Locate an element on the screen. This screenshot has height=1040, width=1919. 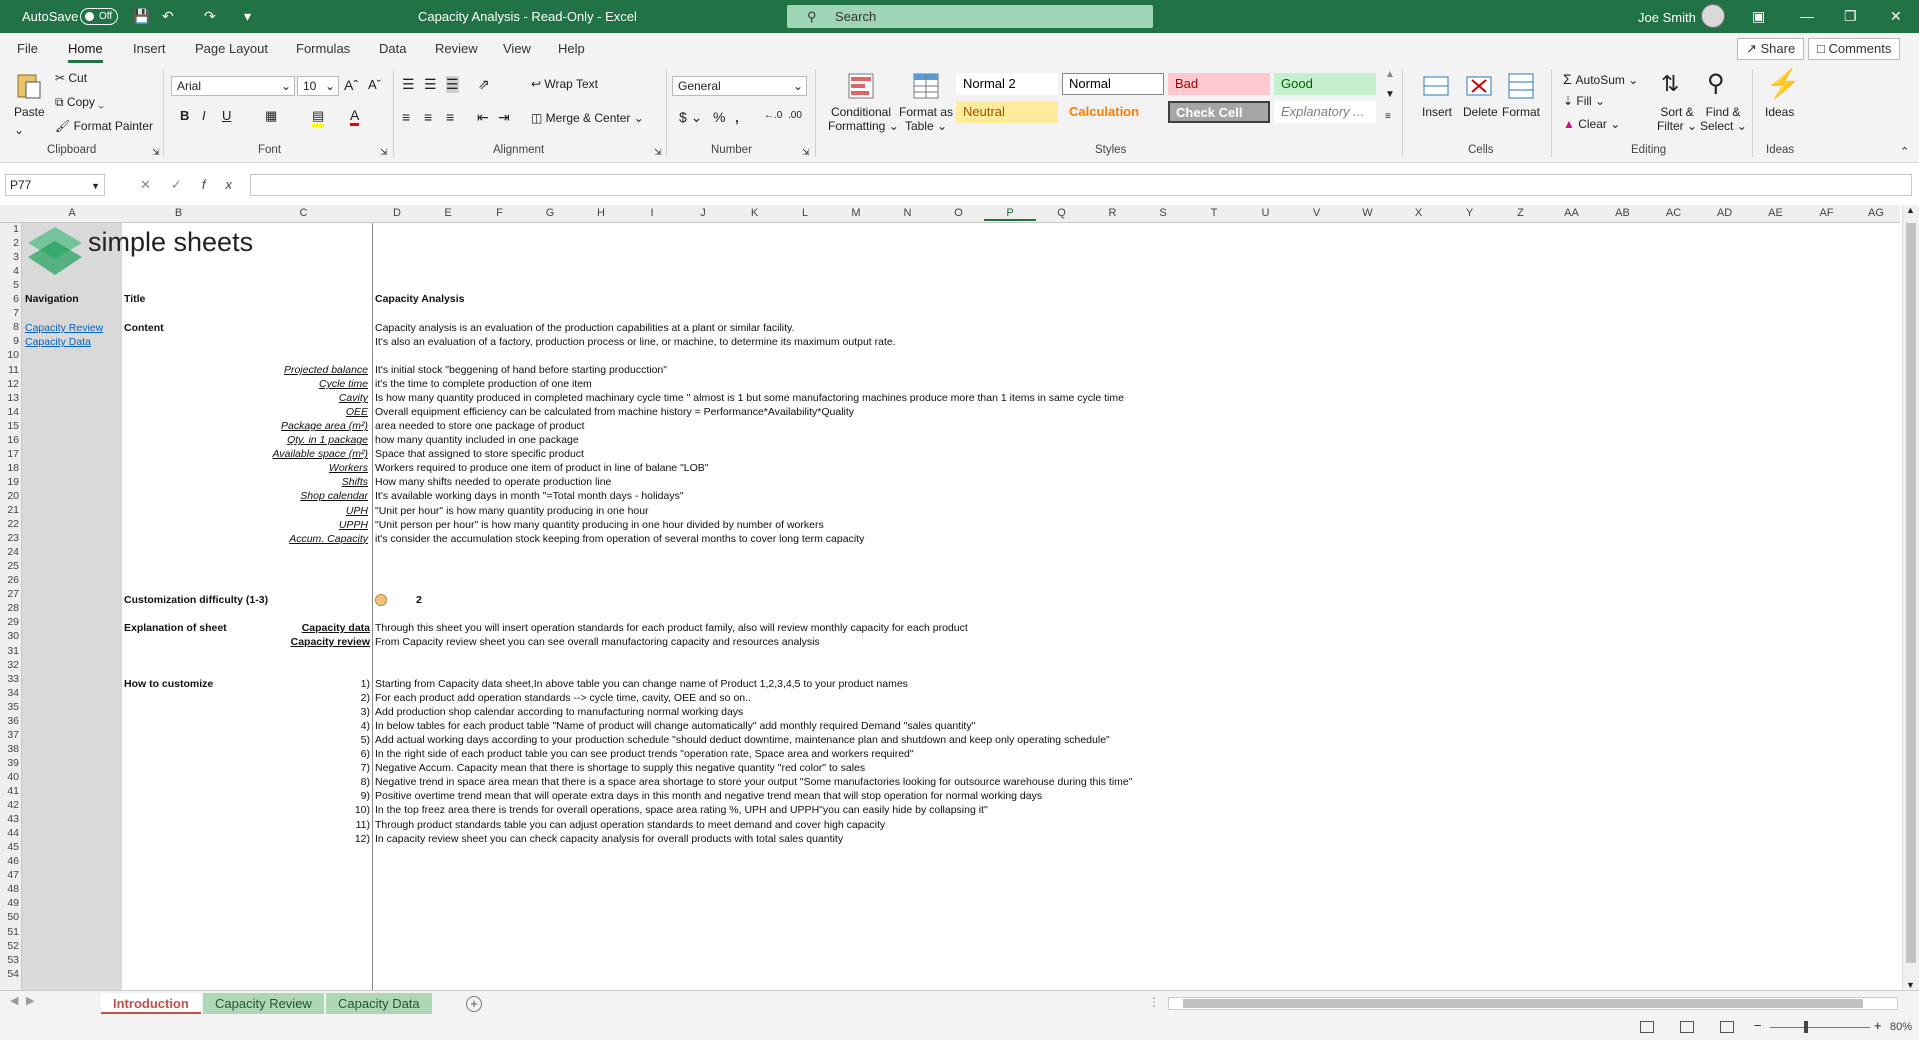
column-header: Q is located at coordinates (1061, 213).